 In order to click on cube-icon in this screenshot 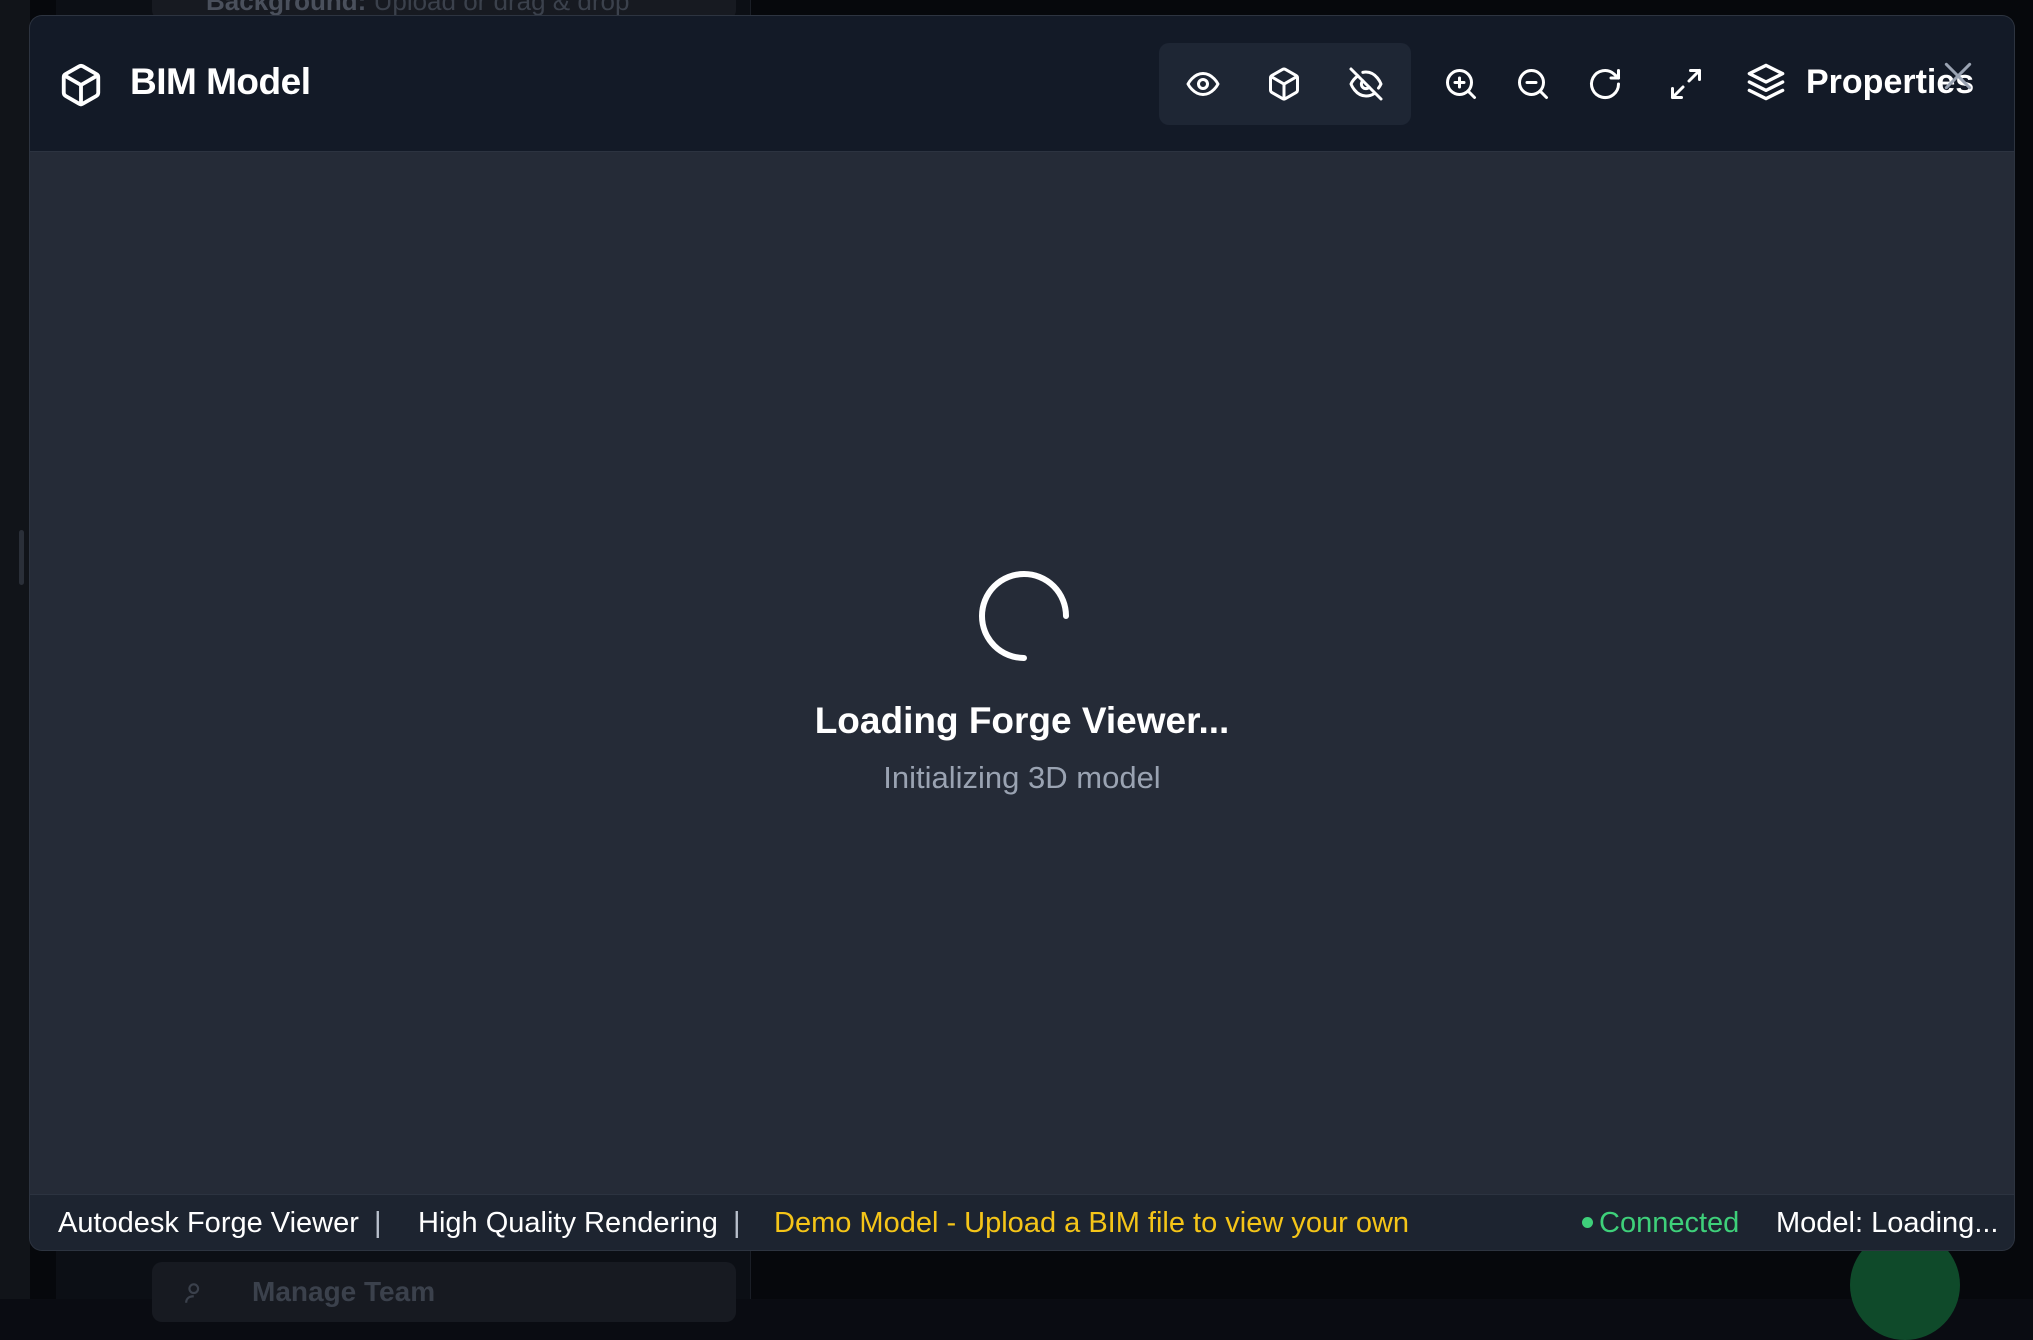, I will do `click(1284, 84)`.